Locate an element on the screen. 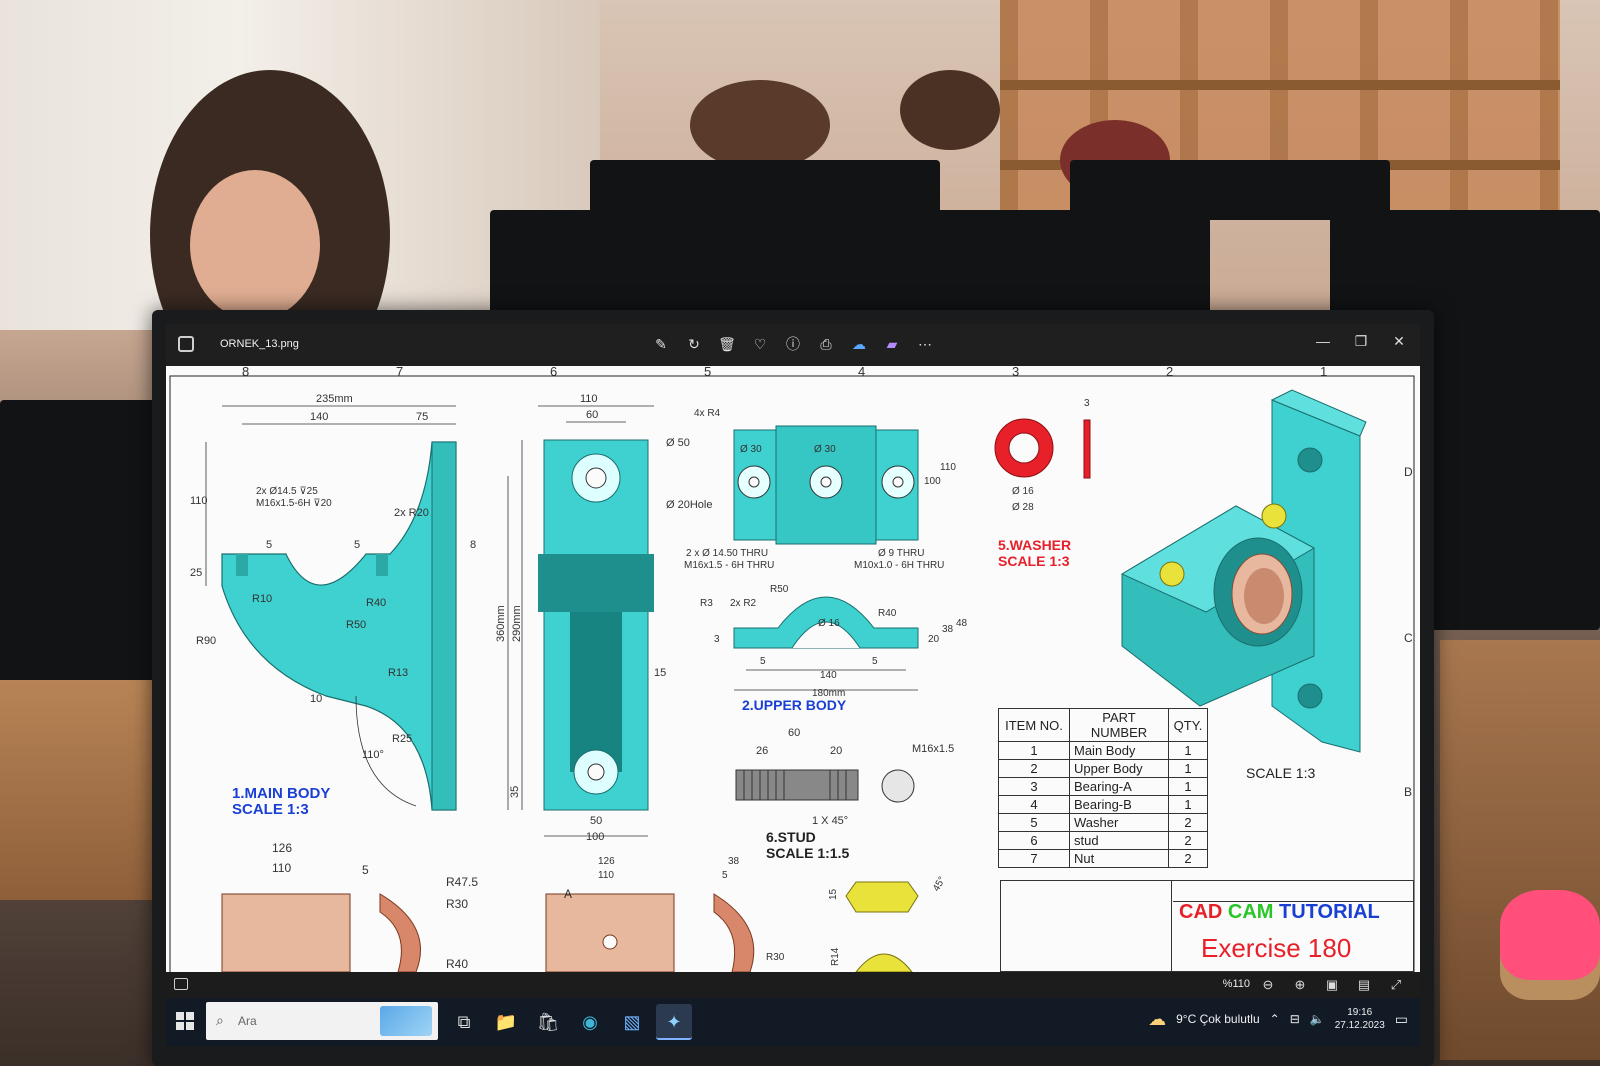 This screenshot has width=1600, height=1066. bom-item-no: 6 is located at coordinates (1034, 840).